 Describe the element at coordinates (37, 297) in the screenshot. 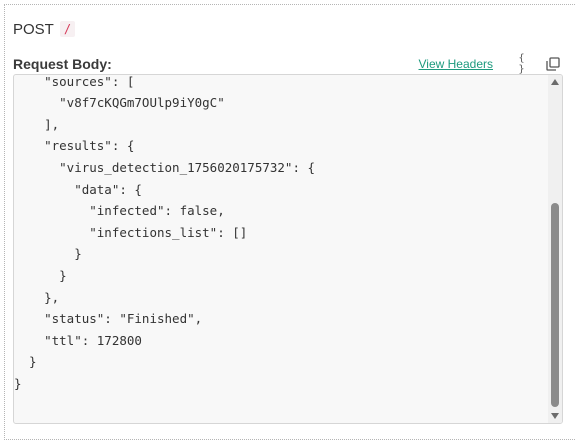

I see `code-line: },` at that location.